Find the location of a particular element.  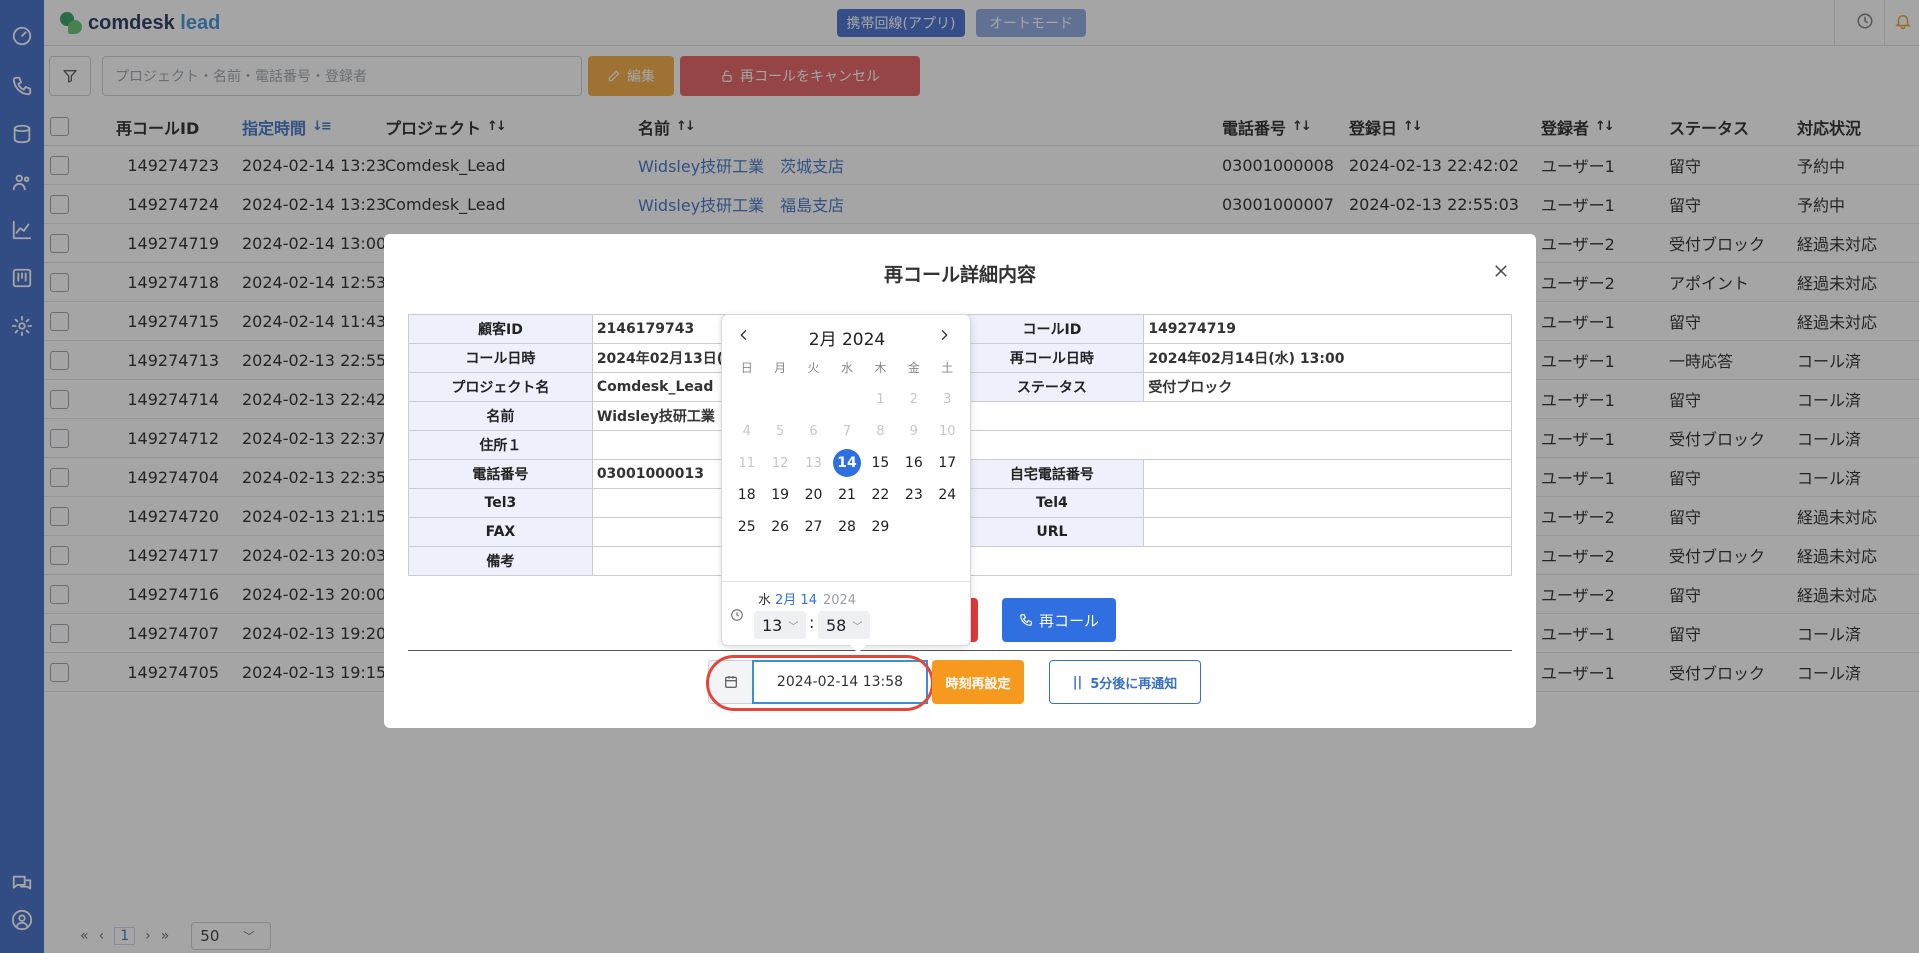

field-label: 名前 is located at coordinates (500, 416).